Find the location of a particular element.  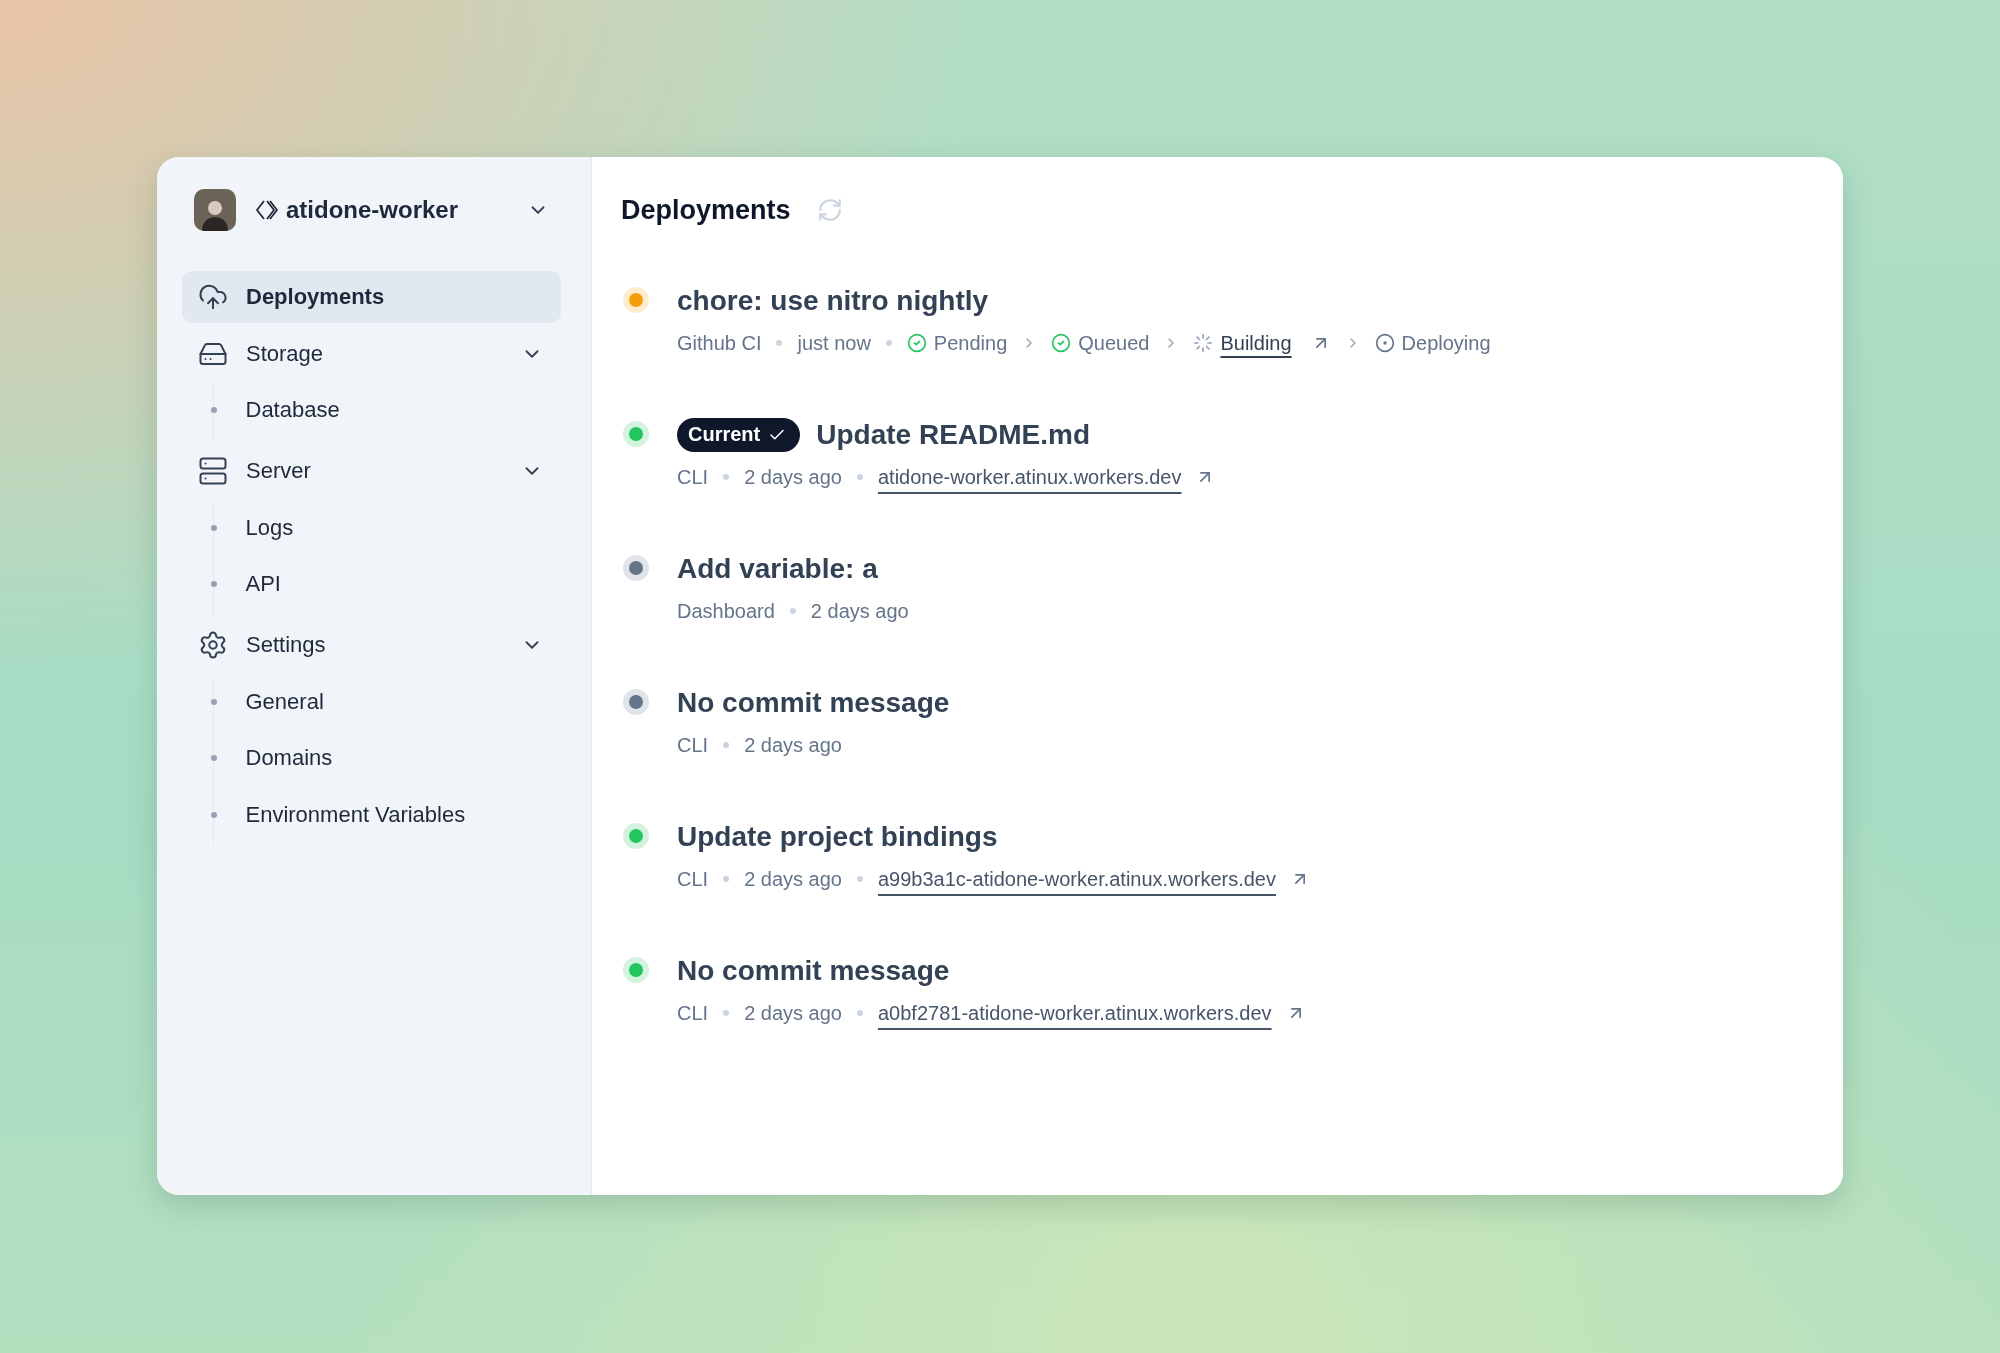

deployment-link: a0bf2781-atidone-worker.atinux.workers.dev is located at coordinates (1075, 1013).